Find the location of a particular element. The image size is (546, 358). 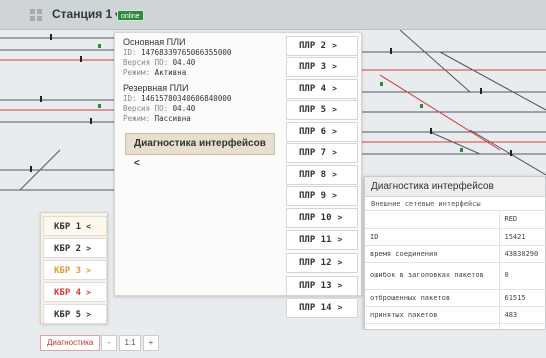

plr-item: ПЛР 12 > is located at coordinates (322, 263).